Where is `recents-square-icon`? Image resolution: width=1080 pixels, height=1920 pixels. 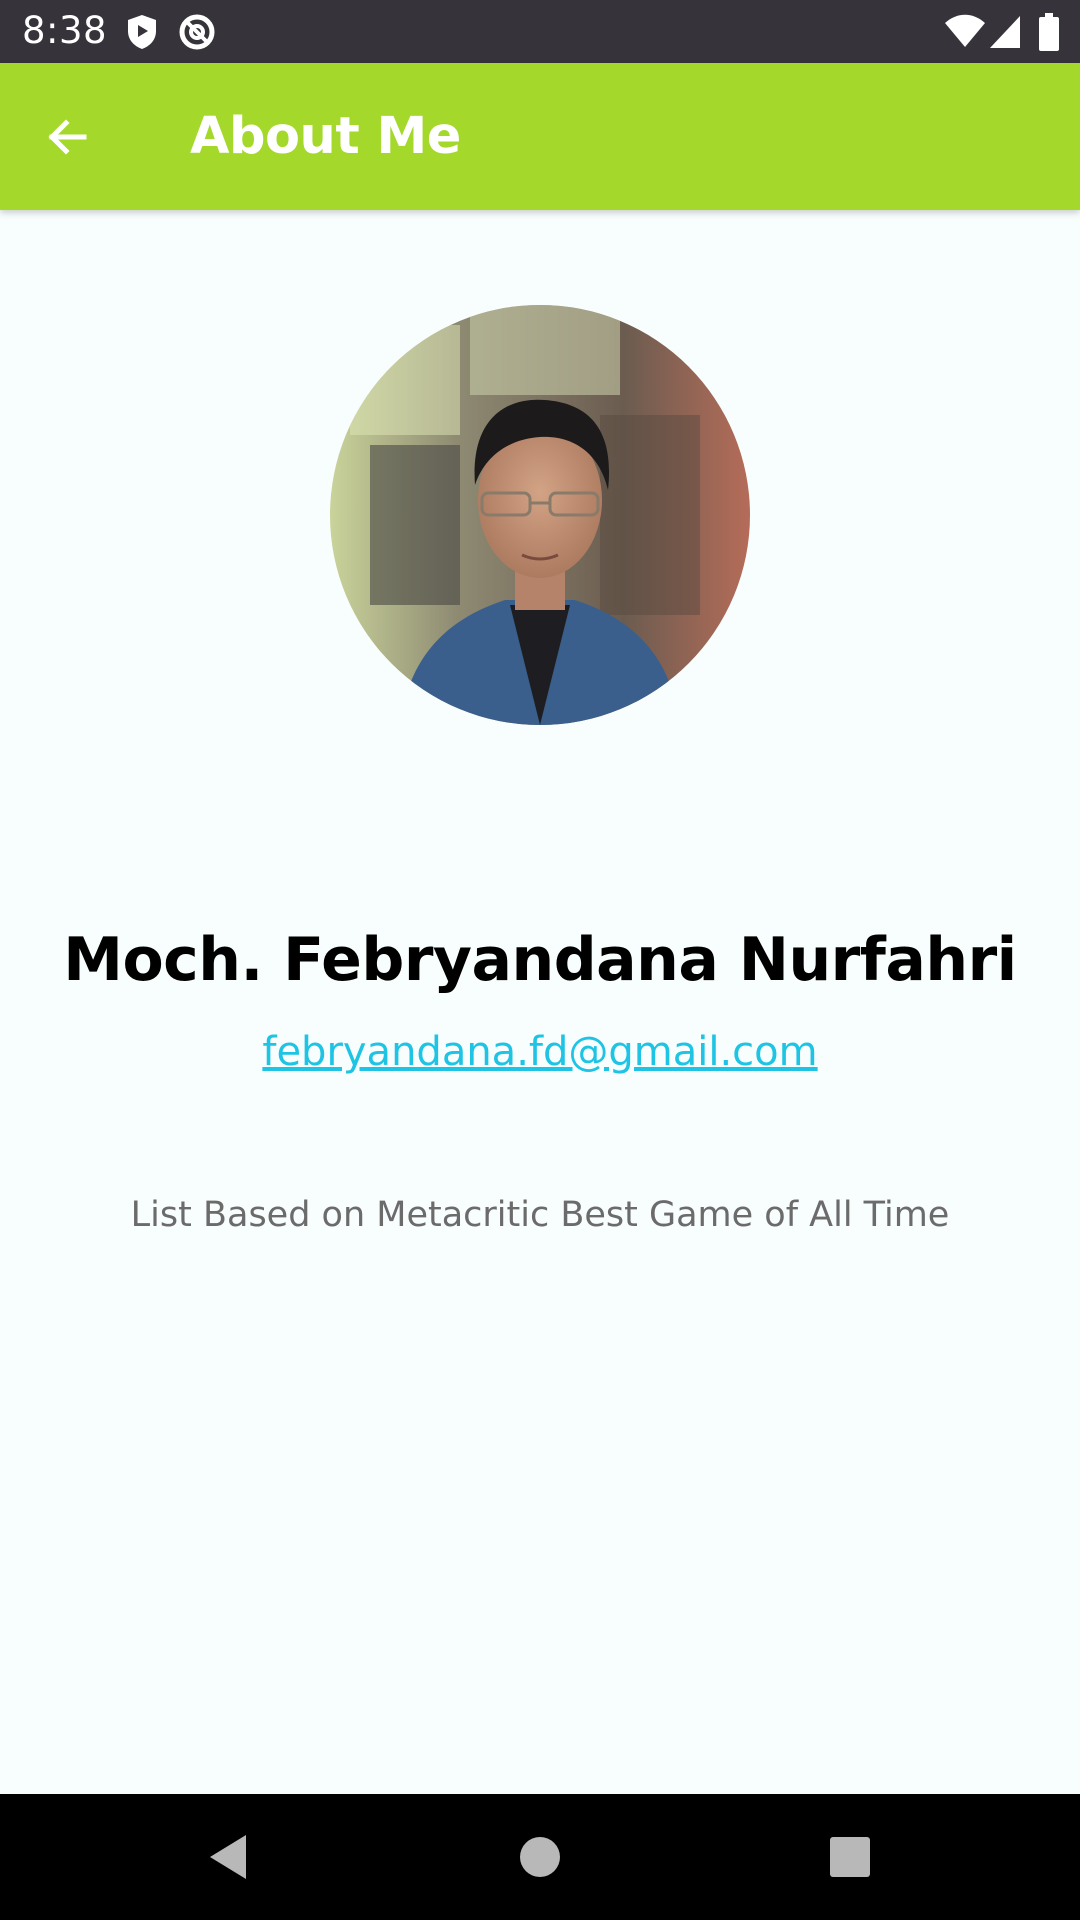
recents-square-icon is located at coordinates (850, 1857).